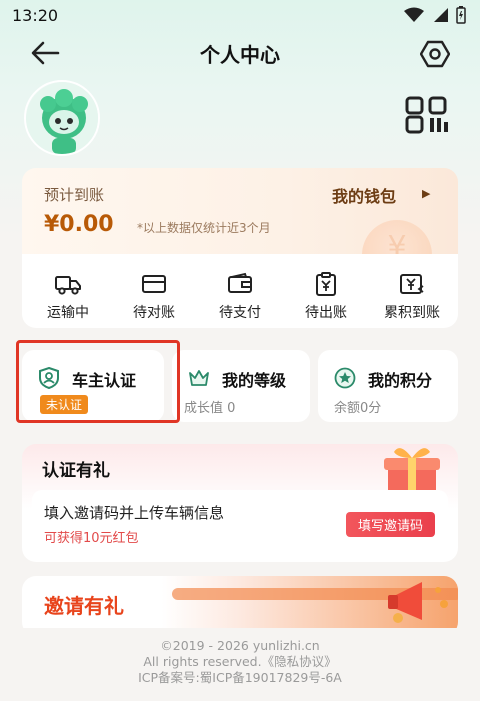 The image size is (480, 701). What do you see at coordinates (427, 115) in the screenshot?
I see `qr-code-icon` at bounding box center [427, 115].